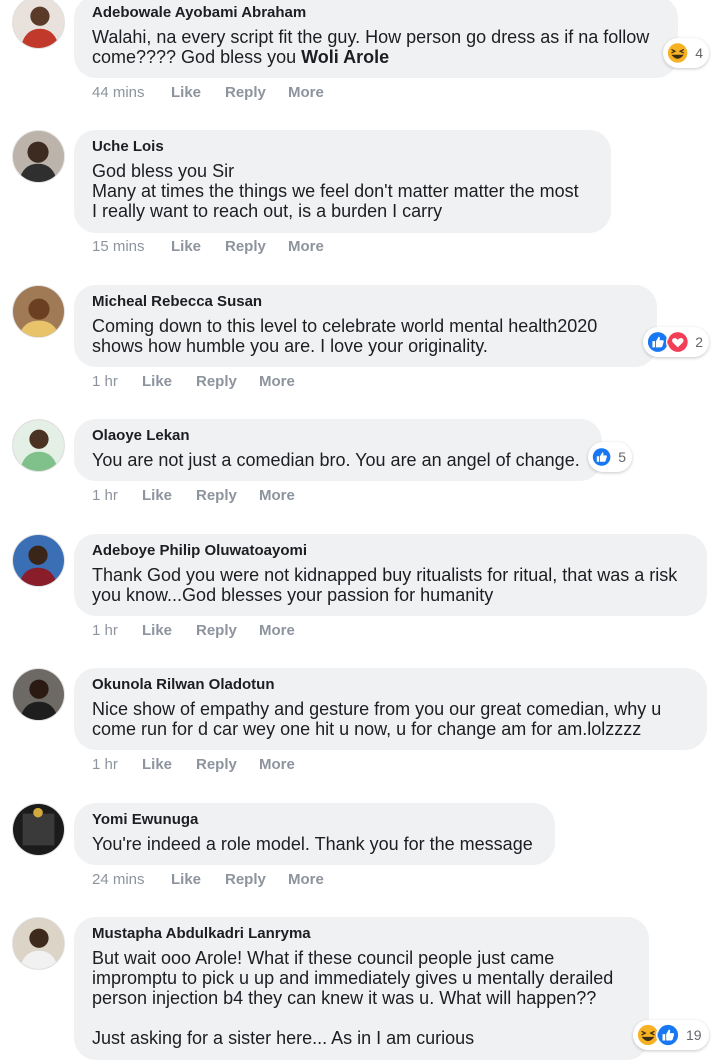  I want to click on comment-time: 24 mins, so click(118, 879).